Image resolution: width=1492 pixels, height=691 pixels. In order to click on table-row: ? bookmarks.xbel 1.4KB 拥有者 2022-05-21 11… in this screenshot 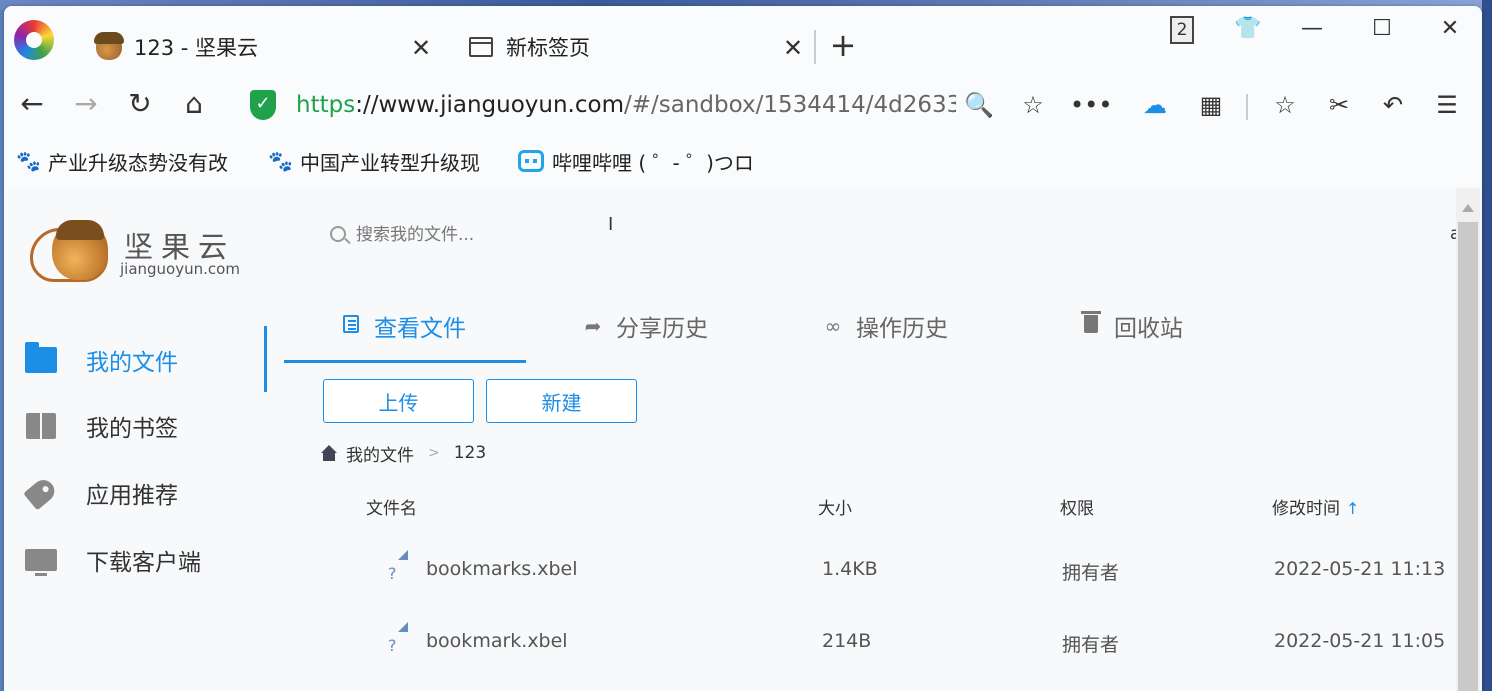, I will do `click(879, 572)`.